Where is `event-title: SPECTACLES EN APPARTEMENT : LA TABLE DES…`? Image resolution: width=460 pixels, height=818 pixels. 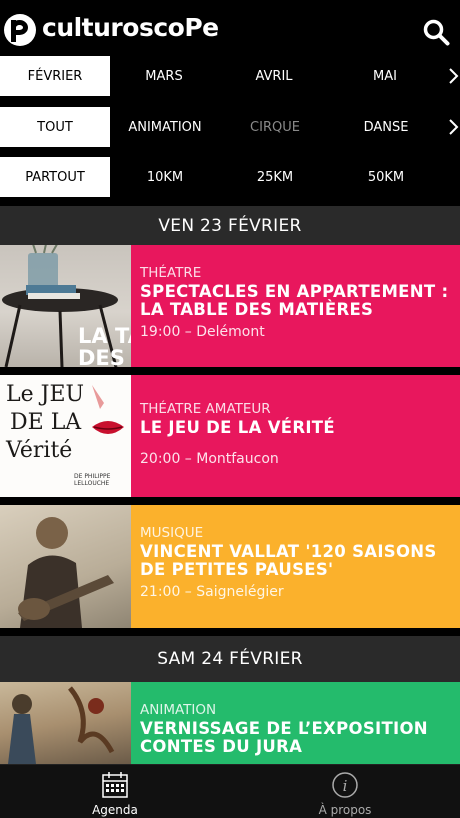 event-title: SPECTACLES EN APPARTEMENT : LA TABLE DES… is located at coordinates (294, 300).